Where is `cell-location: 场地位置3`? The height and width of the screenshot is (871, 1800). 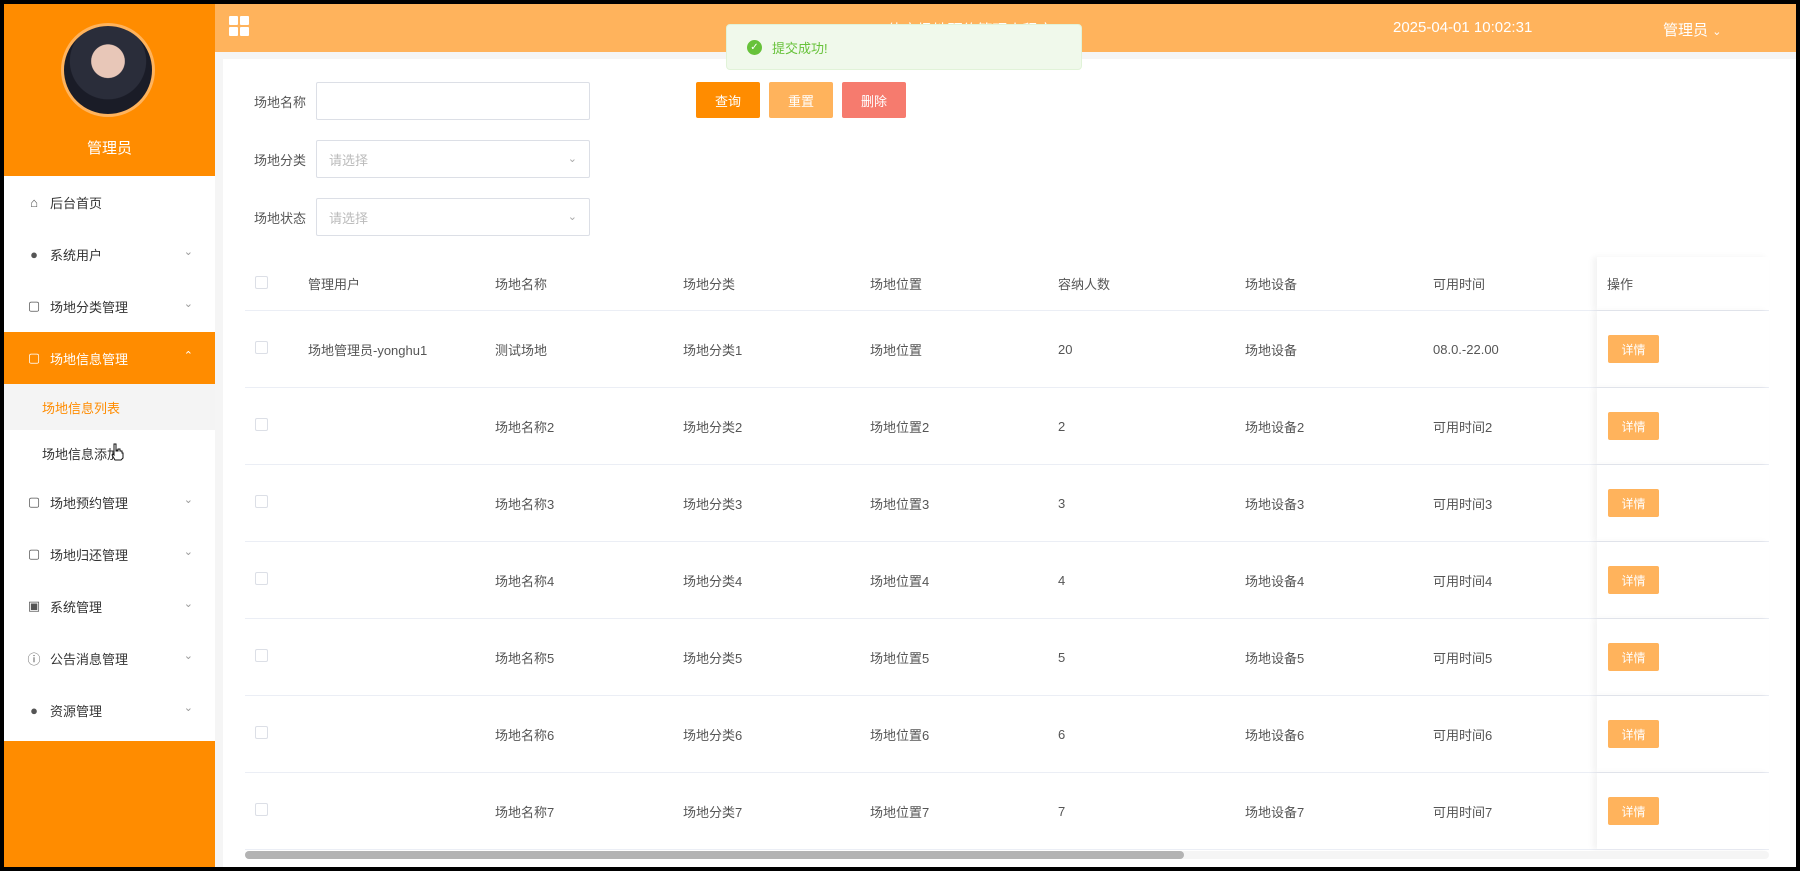 cell-location: 场地位置3 is located at coordinates (900, 504).